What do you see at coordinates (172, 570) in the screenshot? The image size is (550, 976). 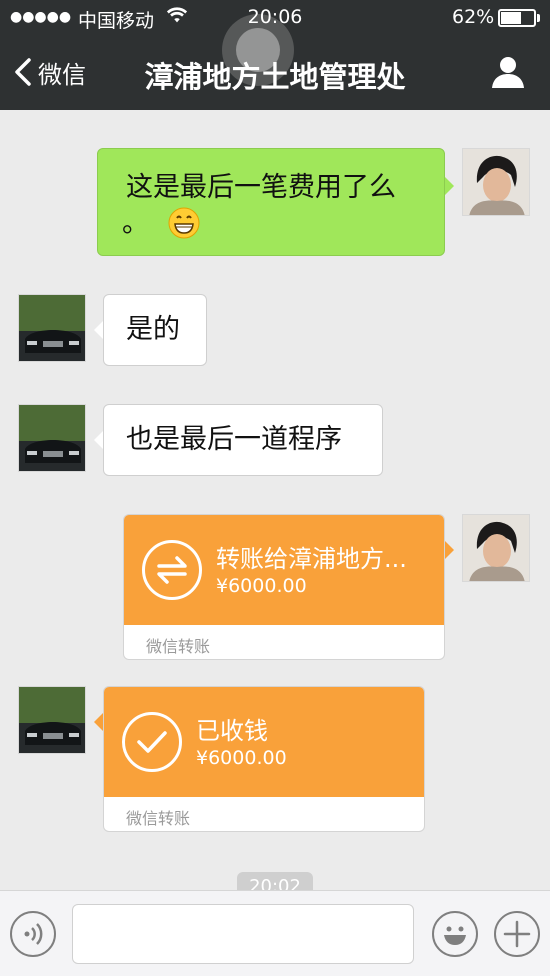 I see `transfer-arrows-icon` at bounding box center [172, 570].